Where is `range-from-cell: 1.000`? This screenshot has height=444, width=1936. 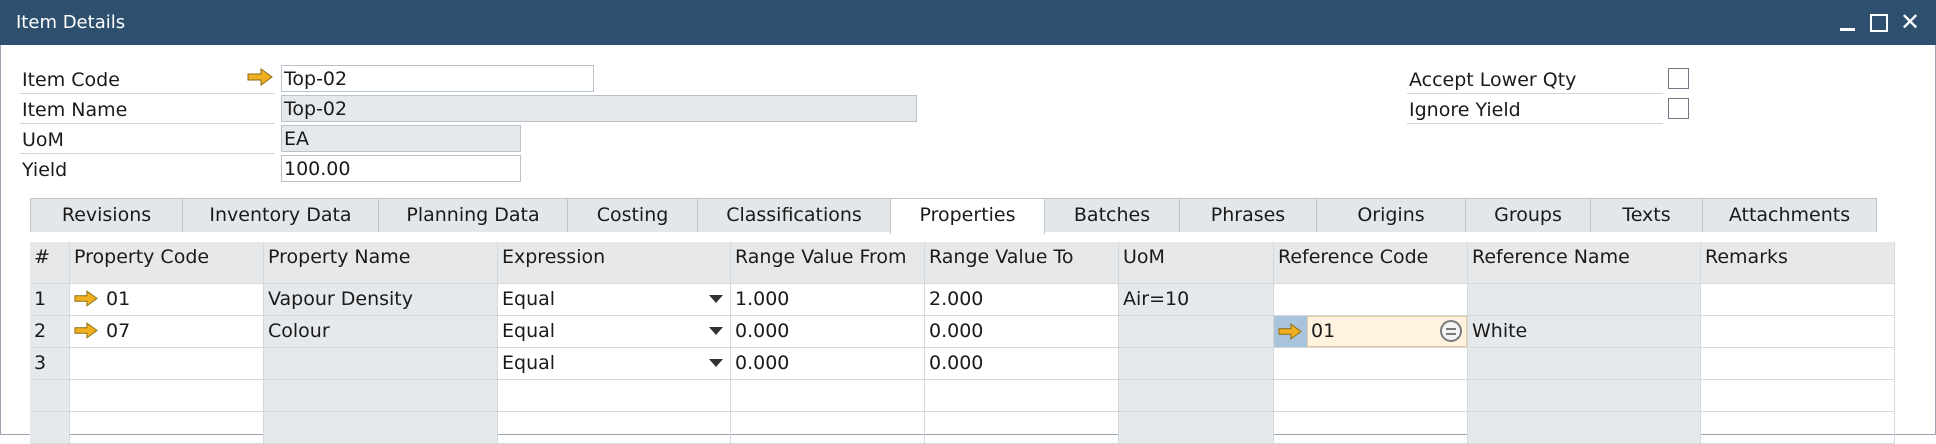 range-from-cell: 1.000 is located at coordinates (828, 300).